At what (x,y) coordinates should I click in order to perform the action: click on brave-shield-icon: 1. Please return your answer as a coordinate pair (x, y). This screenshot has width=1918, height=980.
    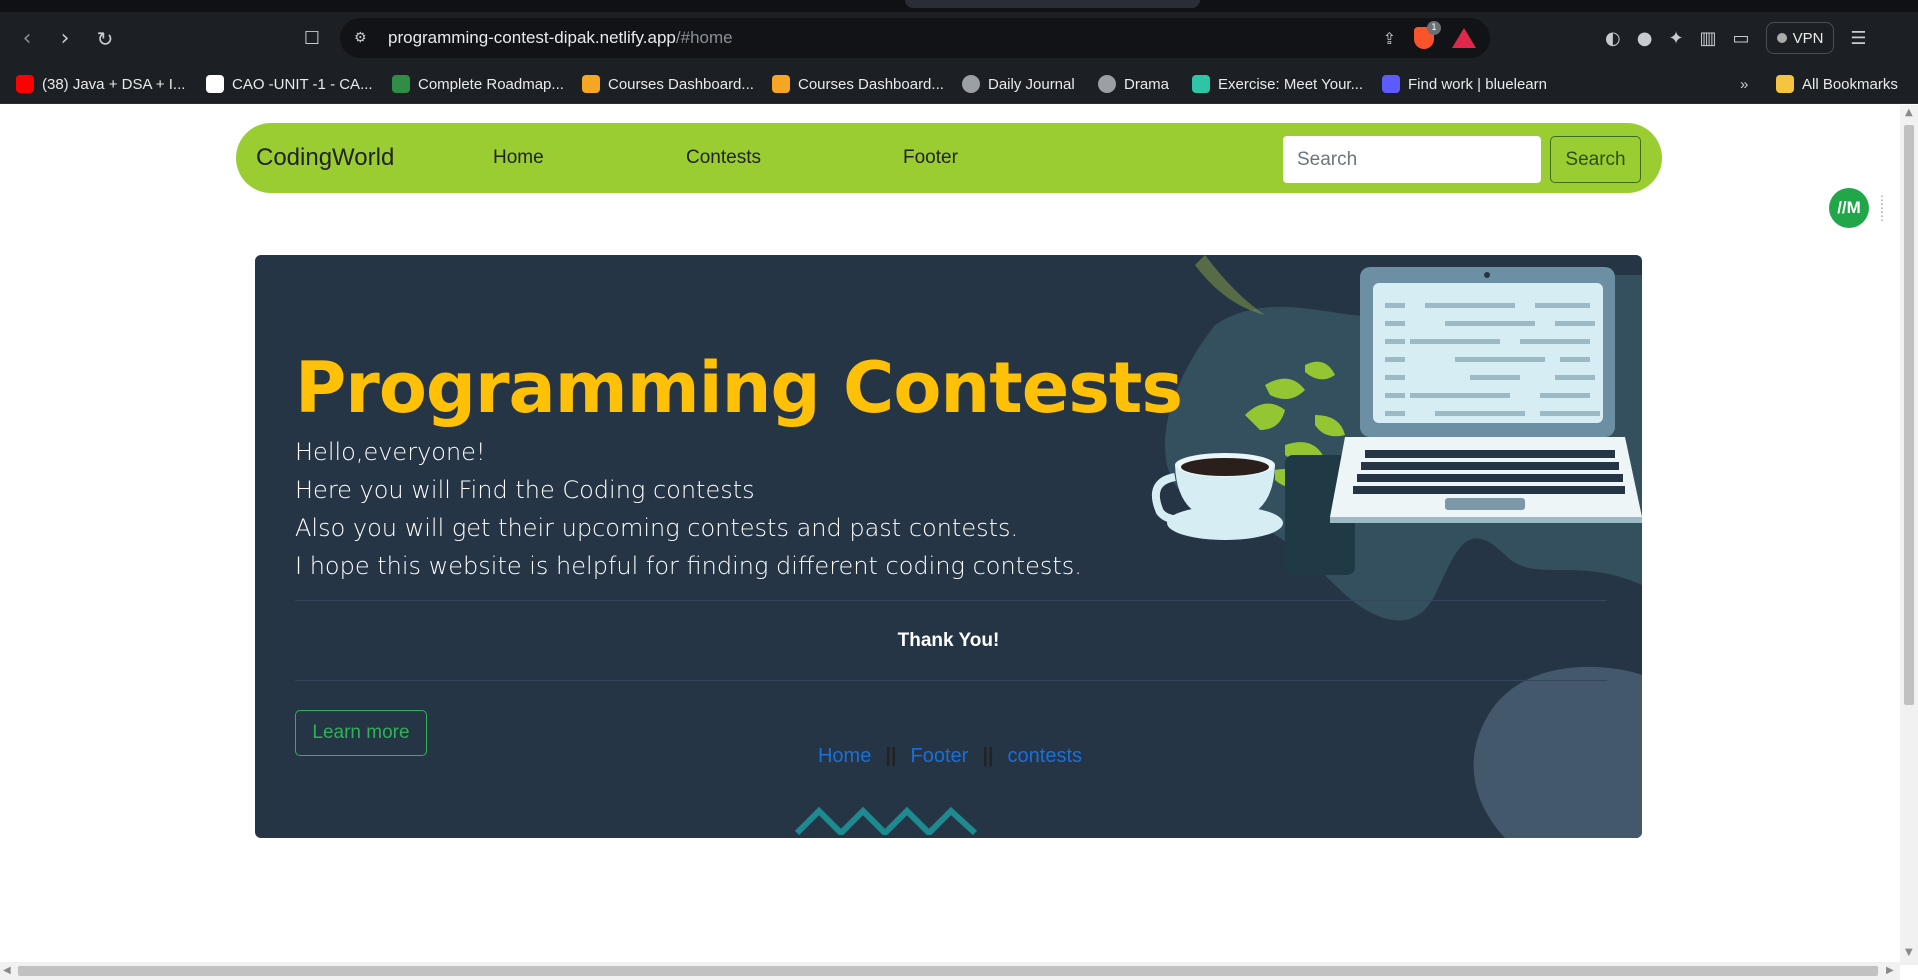
    Looking at the image, I should click on (1427, 35).